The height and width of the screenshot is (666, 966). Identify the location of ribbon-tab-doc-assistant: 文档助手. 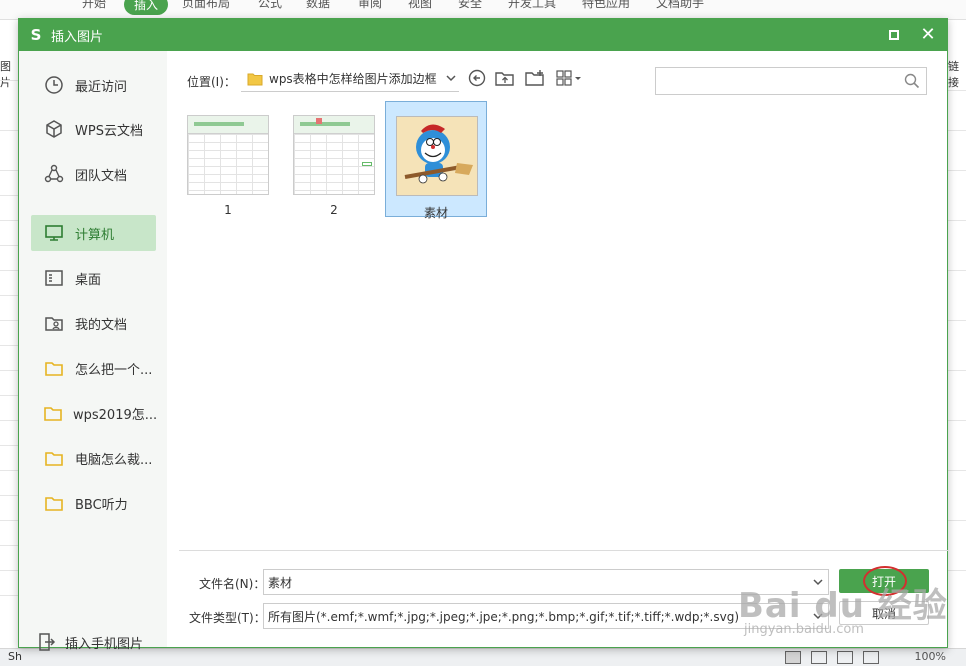
(680, 5).